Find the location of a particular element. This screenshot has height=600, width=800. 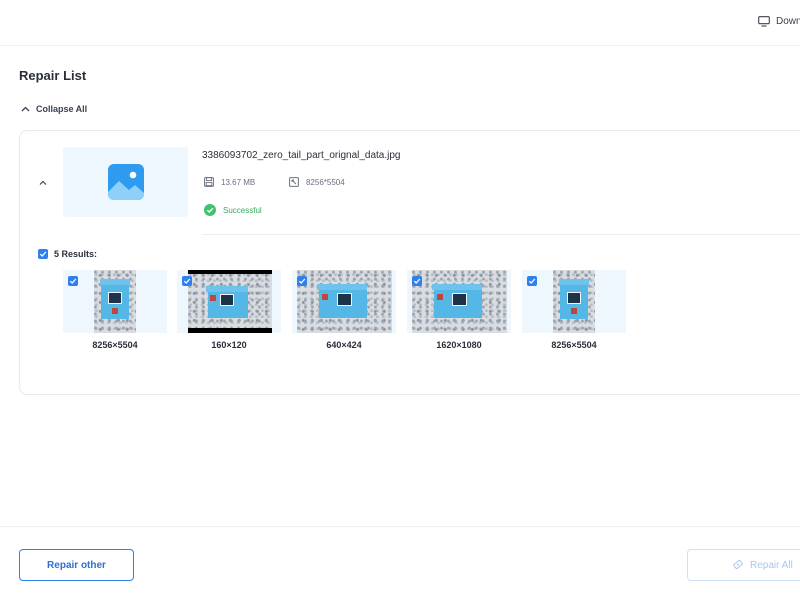

repair-other-button: Repair other is located at coordinates (76, 565).